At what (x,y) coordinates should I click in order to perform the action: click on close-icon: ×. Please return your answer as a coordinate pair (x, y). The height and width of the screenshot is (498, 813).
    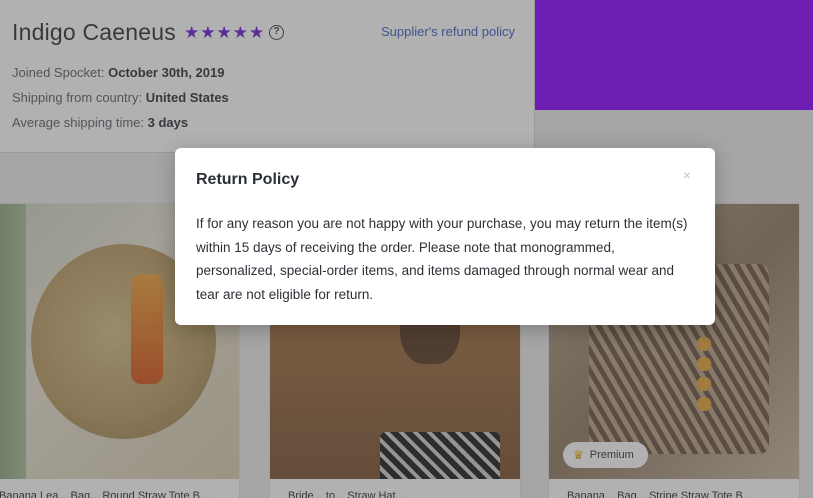
    Looking at the image, I should click on (687, 175).